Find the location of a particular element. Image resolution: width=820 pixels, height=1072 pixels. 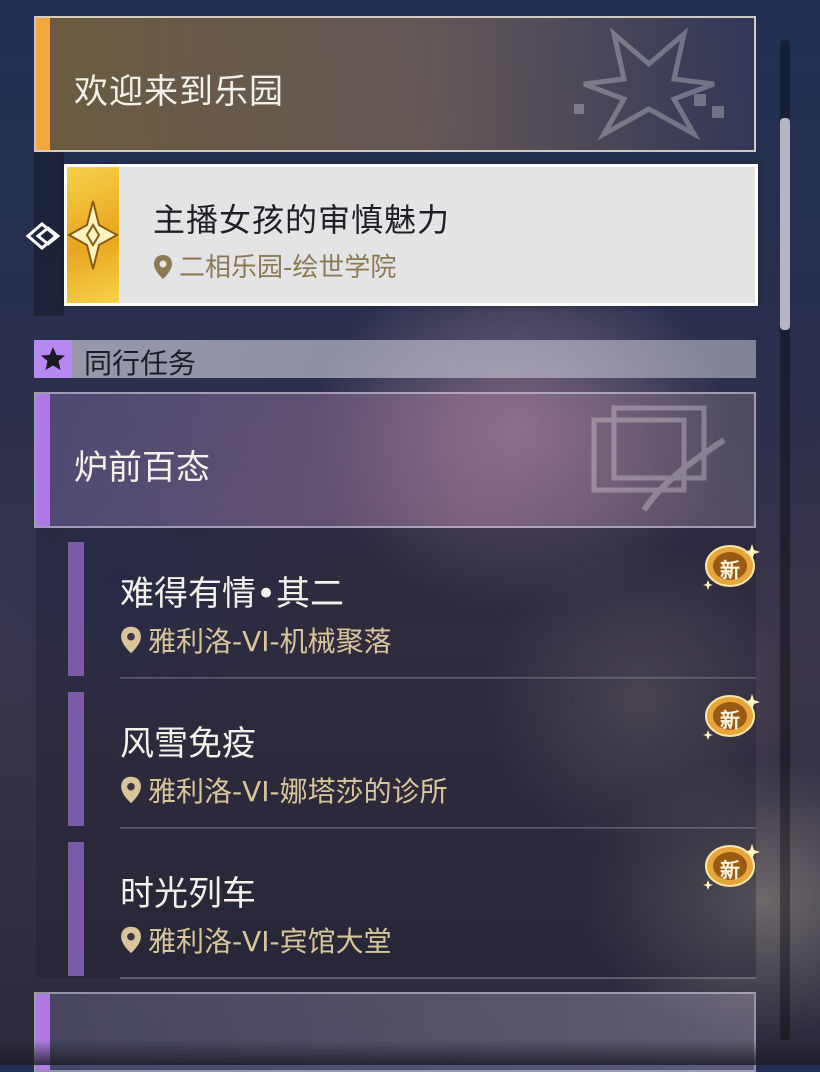

quest-type-badge is located at coordinates (93, 235).